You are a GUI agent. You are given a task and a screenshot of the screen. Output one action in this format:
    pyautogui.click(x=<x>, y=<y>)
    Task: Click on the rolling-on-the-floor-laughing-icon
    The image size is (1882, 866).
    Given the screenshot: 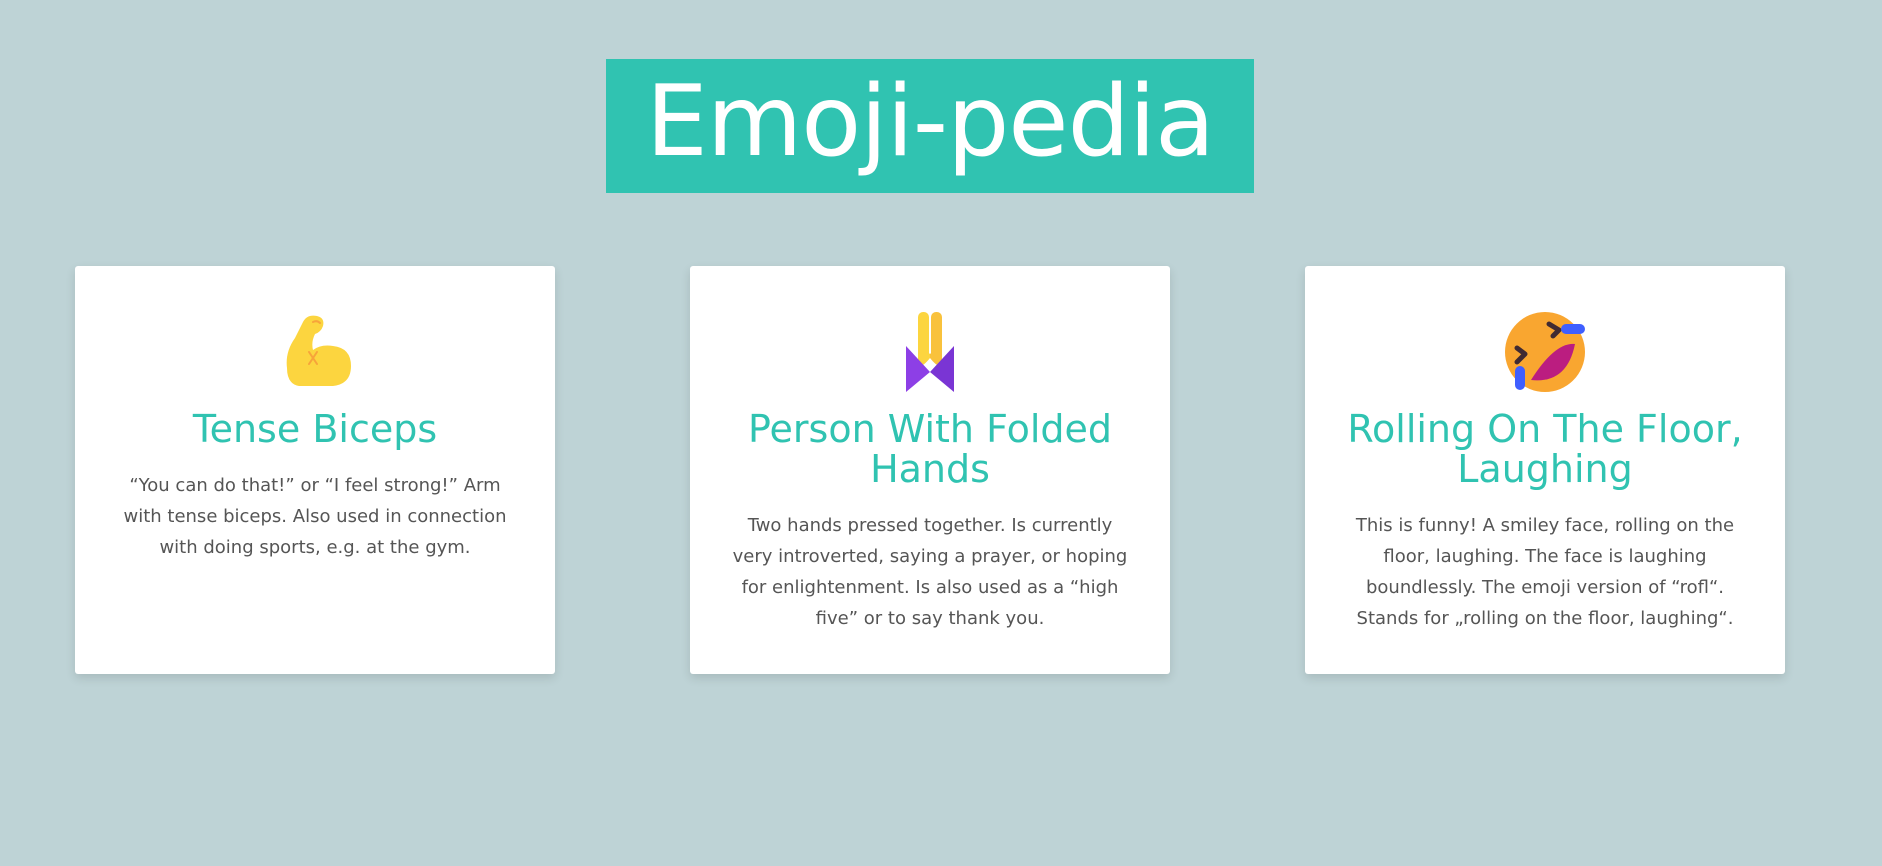 What is the action you would take?
    pyautogui.click(x=1545, y=350)
    